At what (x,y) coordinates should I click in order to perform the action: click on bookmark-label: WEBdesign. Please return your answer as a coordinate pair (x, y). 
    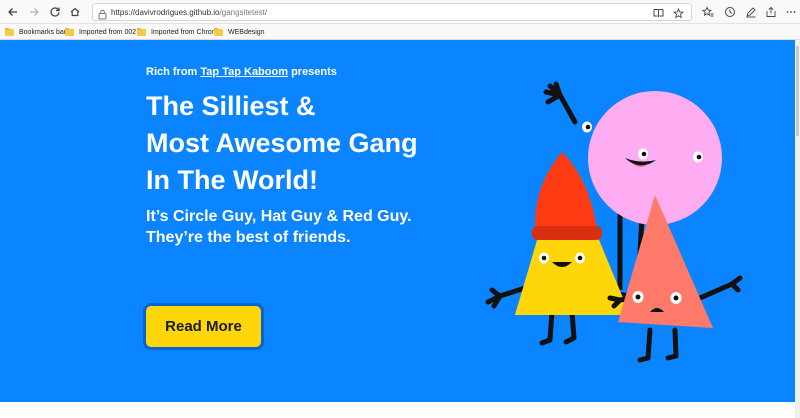
    Looking at the image, I should click on (246, 32).